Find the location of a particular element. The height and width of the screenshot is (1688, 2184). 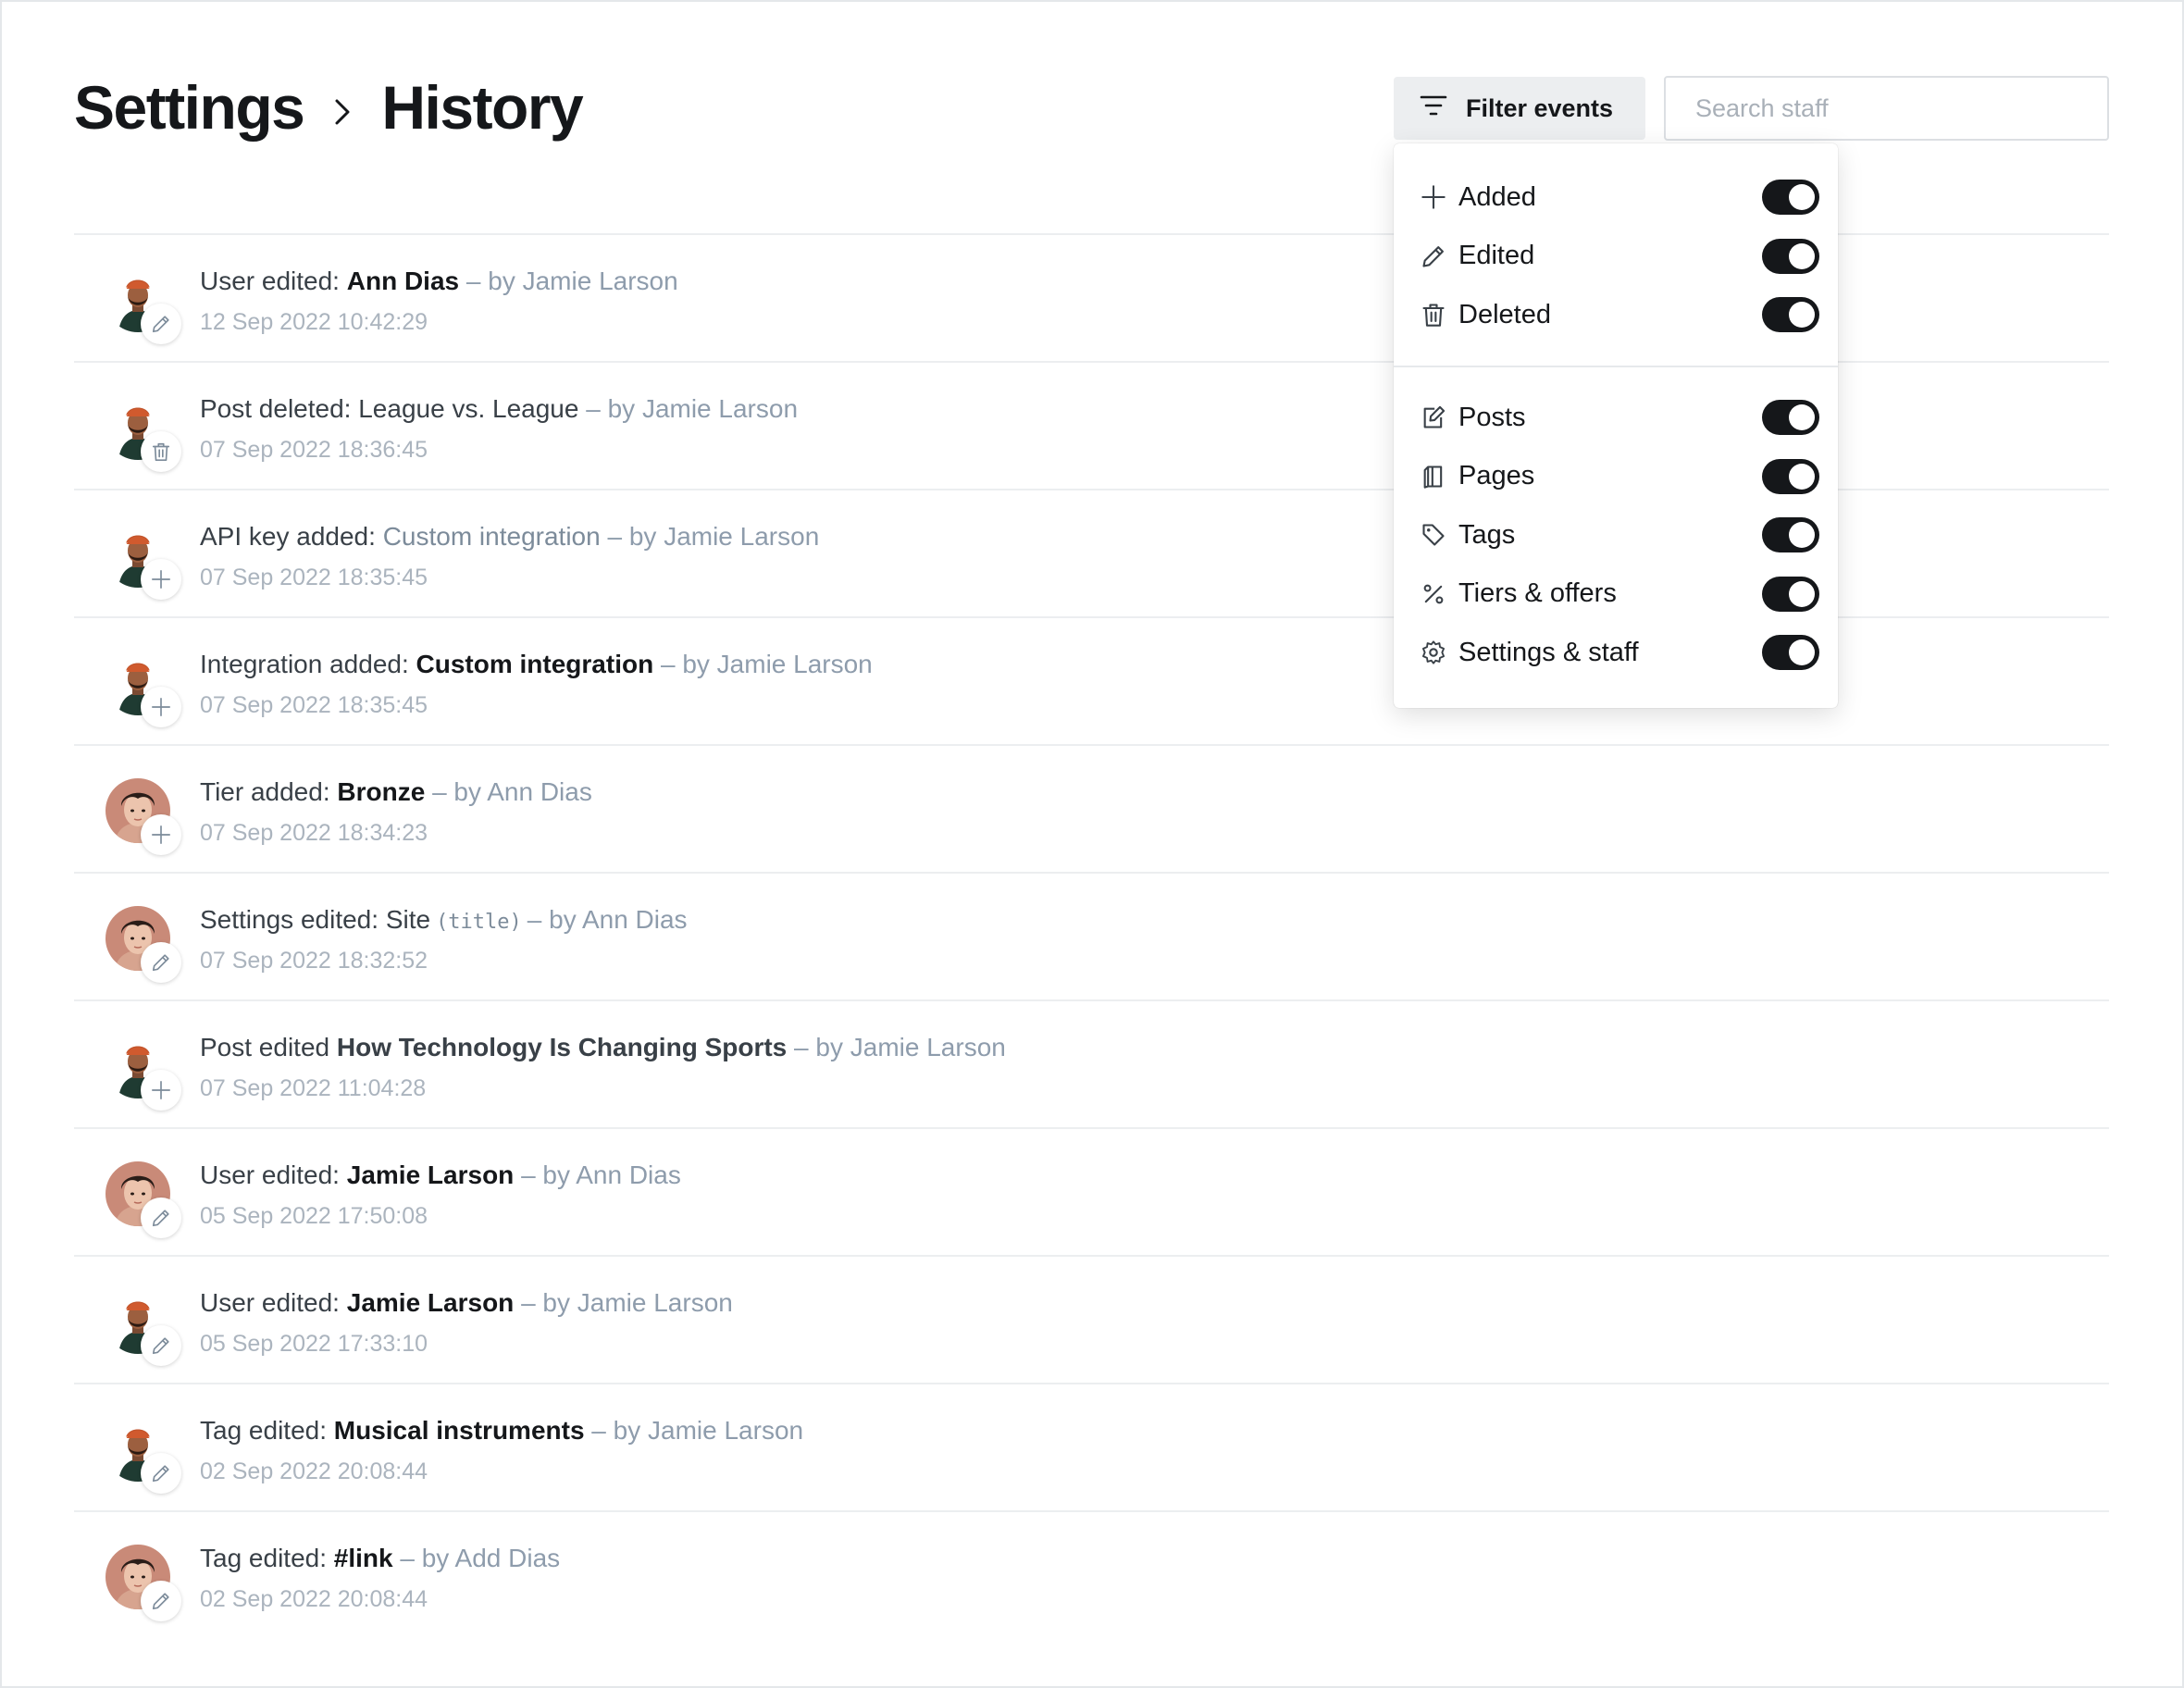

event-action: Post edited is located at coordinates (268, 1047).